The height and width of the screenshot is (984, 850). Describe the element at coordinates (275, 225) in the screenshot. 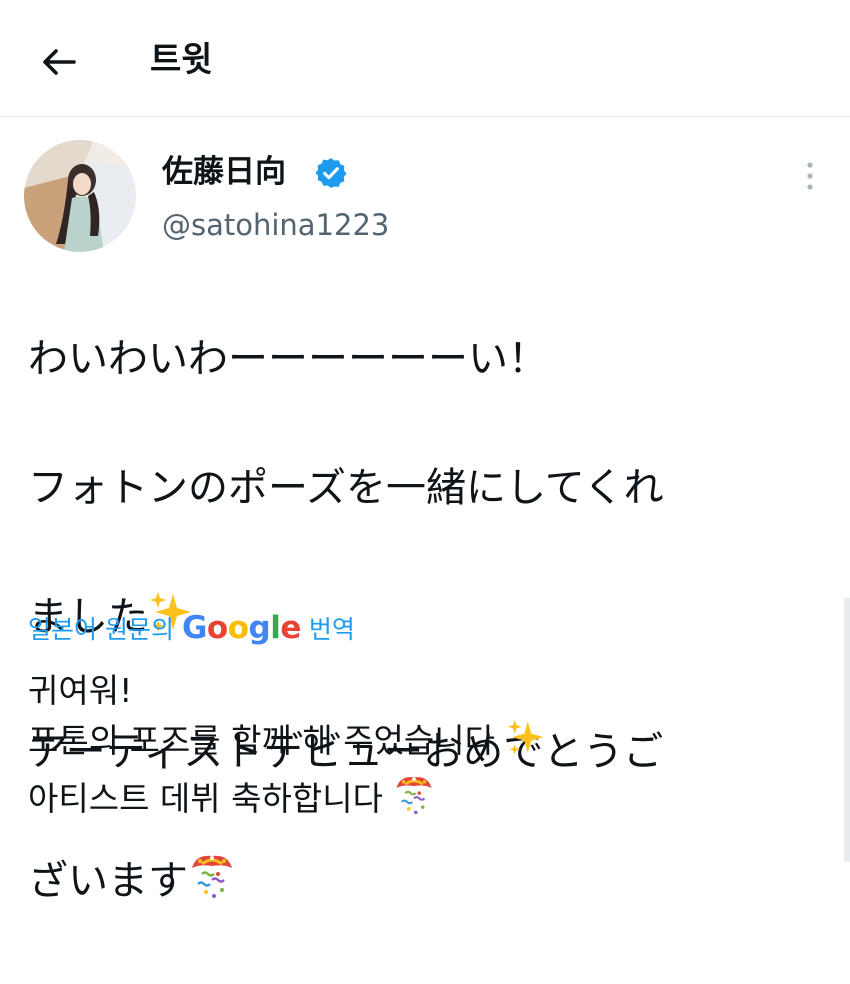

I see `user-handle: @satohina1223` at that location.